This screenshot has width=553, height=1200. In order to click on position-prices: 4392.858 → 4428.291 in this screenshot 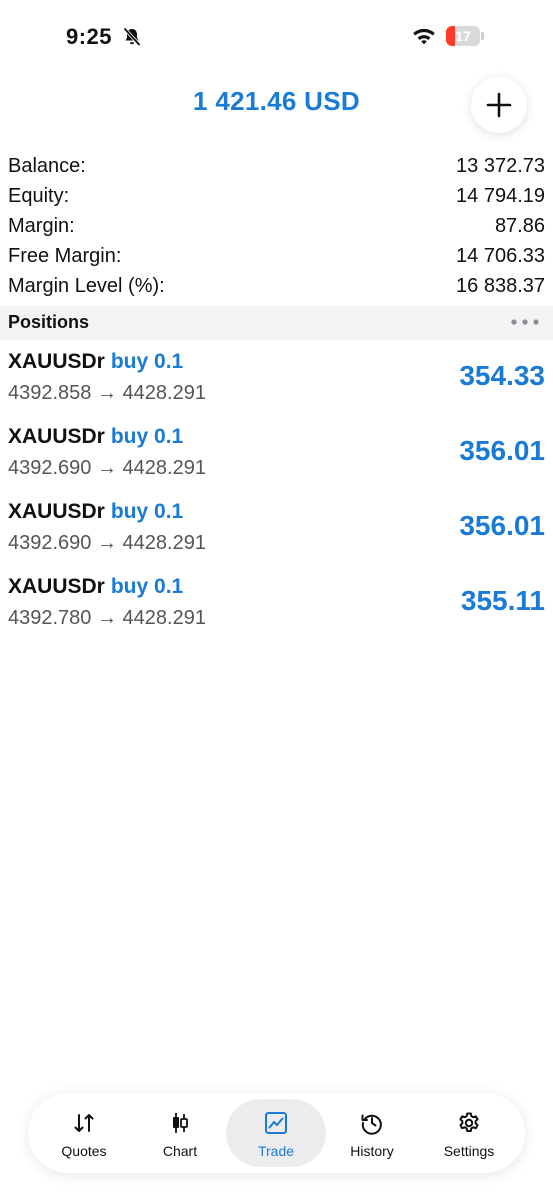, I will do `click(107, 393)`.